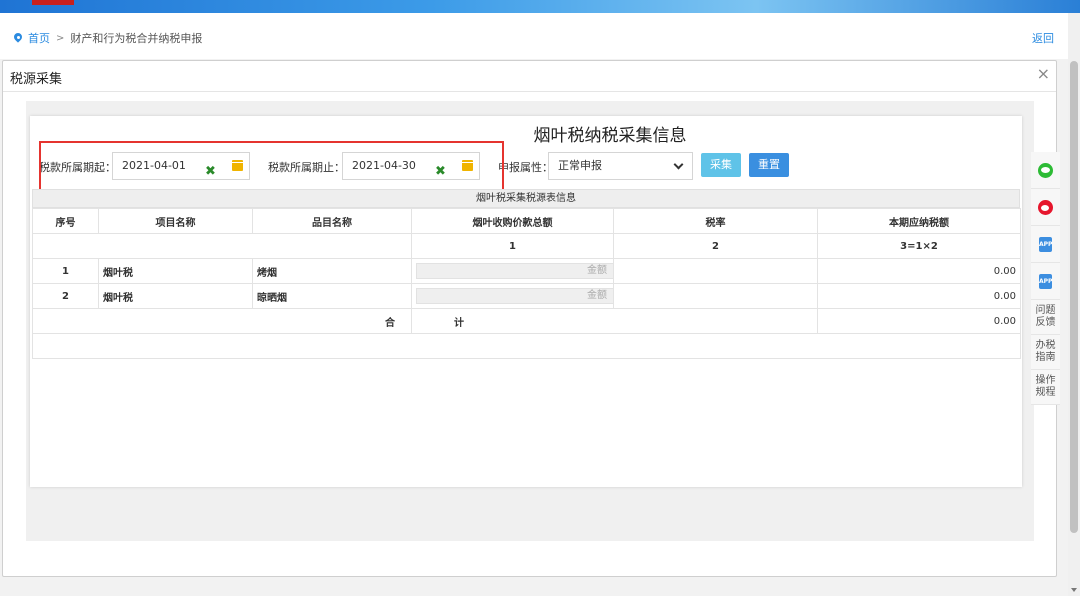 This screenshot has height=596, width=1080. I want to click on feedback-button: 问题反馈, so click(1045, 317).